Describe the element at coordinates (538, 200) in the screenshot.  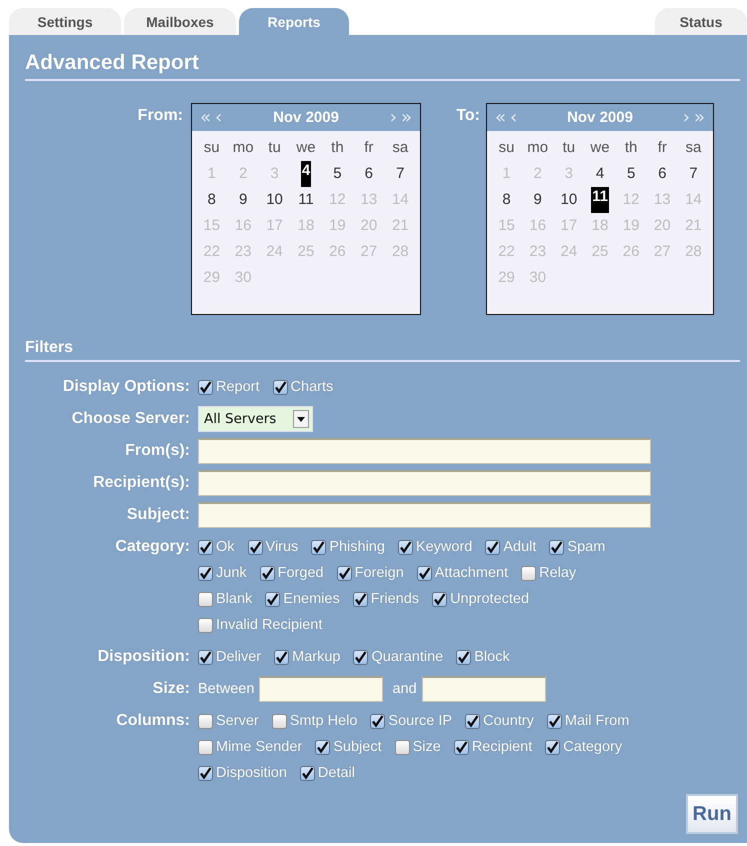
I see `calendar-day: 9` at that location.